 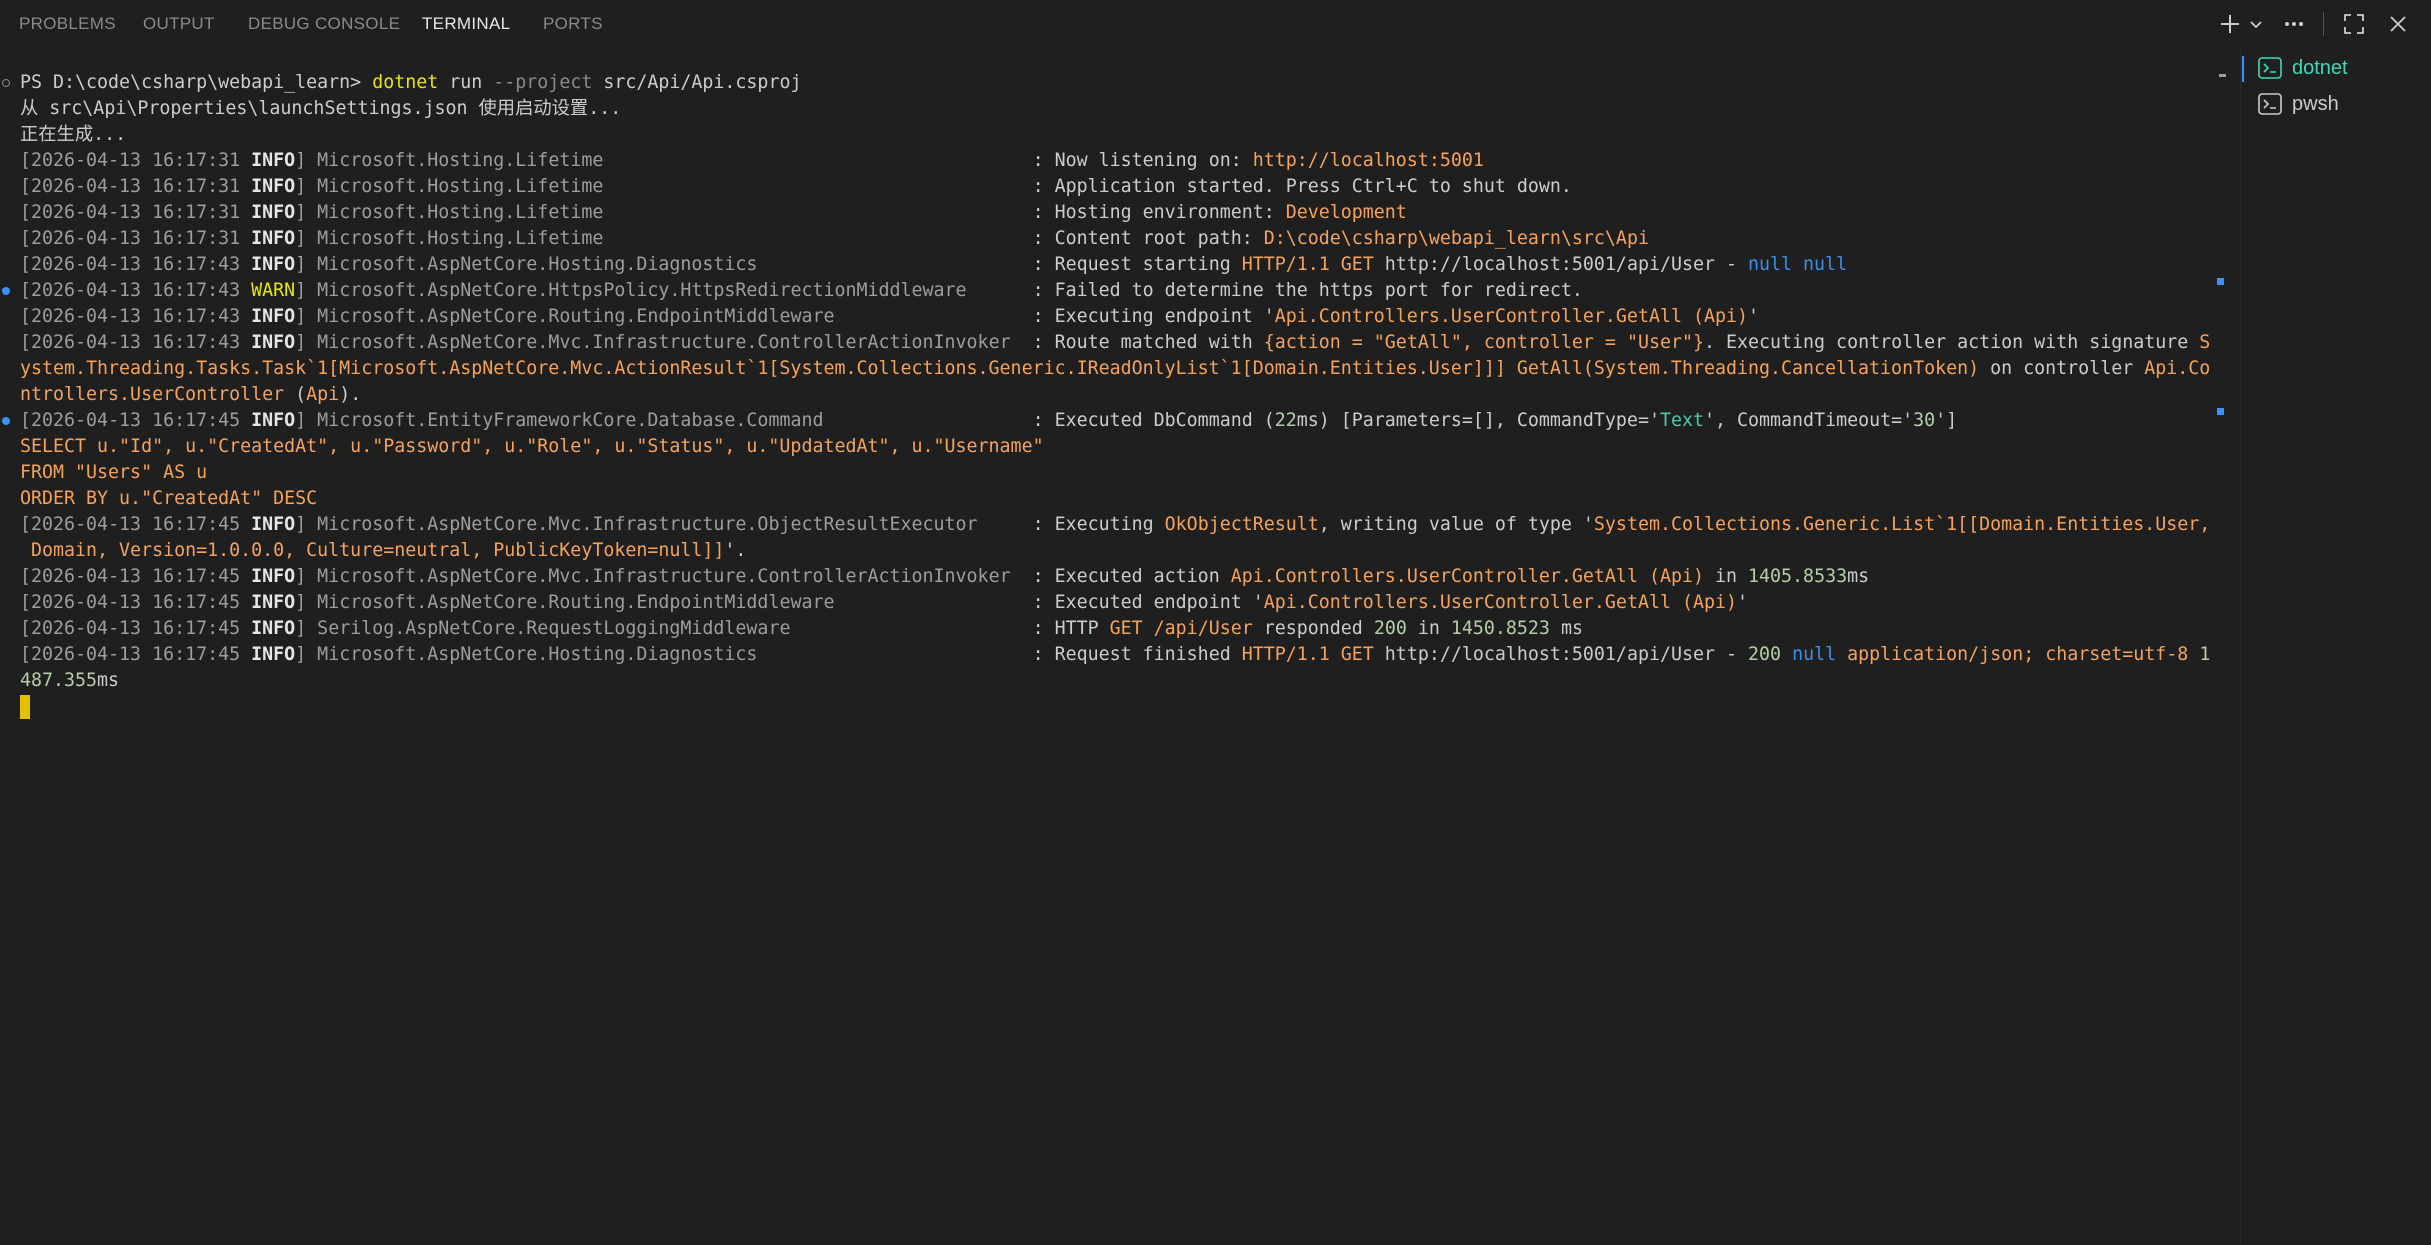 What do you see at coordinates (2220, 411) in the screenshot?
I see `ruler-marker` at bounding box center [2220, 411].